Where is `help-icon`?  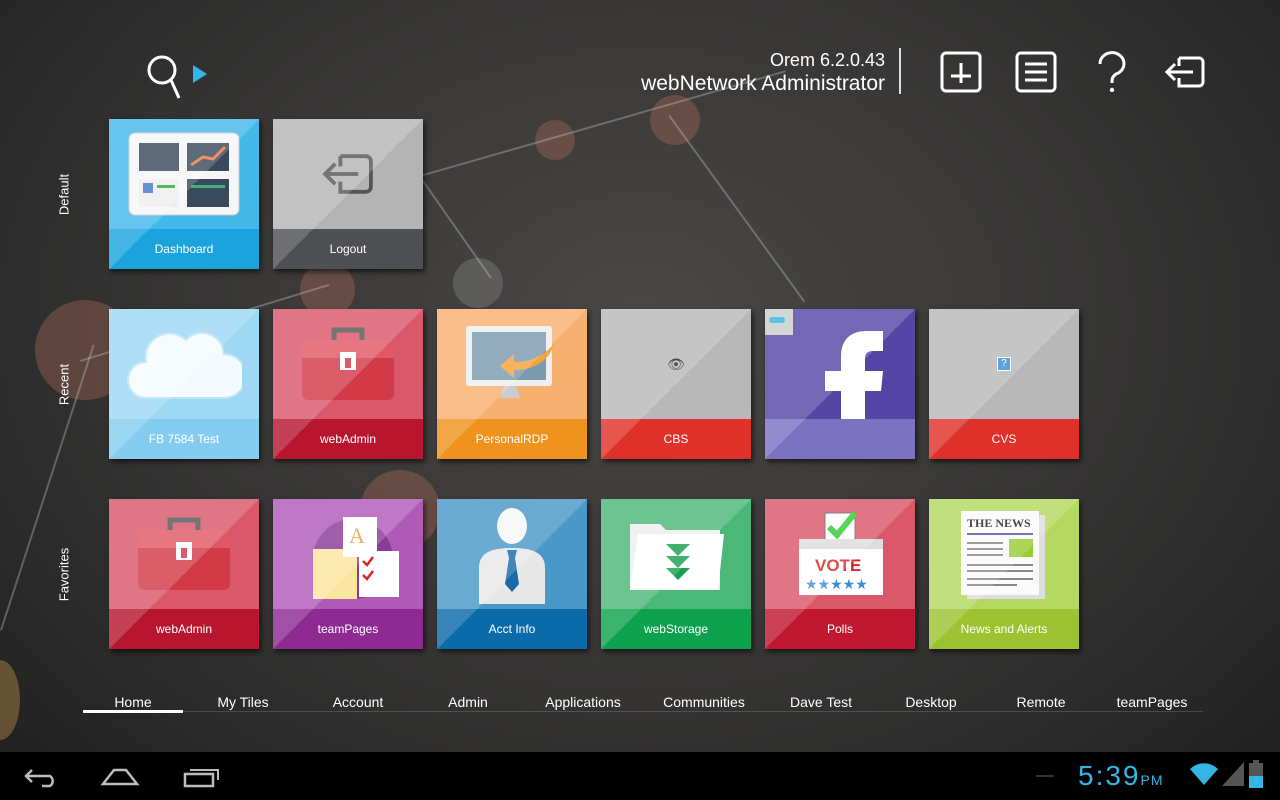 help-icon is located at coordinates (1112, 72).